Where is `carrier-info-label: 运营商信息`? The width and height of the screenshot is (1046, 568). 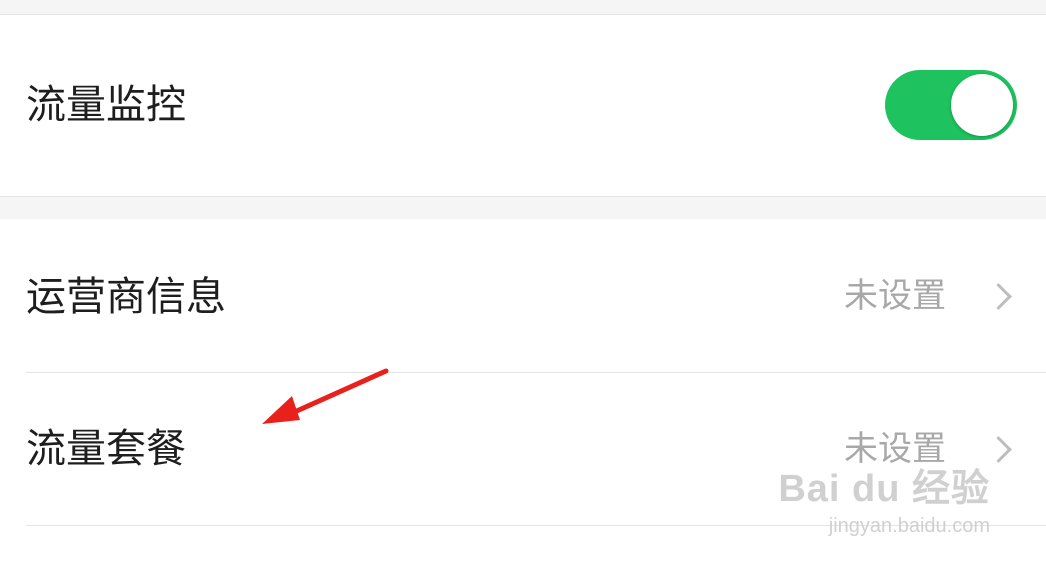 carrier-info-label: 运营商信息 is located at coordinates (126, 297).